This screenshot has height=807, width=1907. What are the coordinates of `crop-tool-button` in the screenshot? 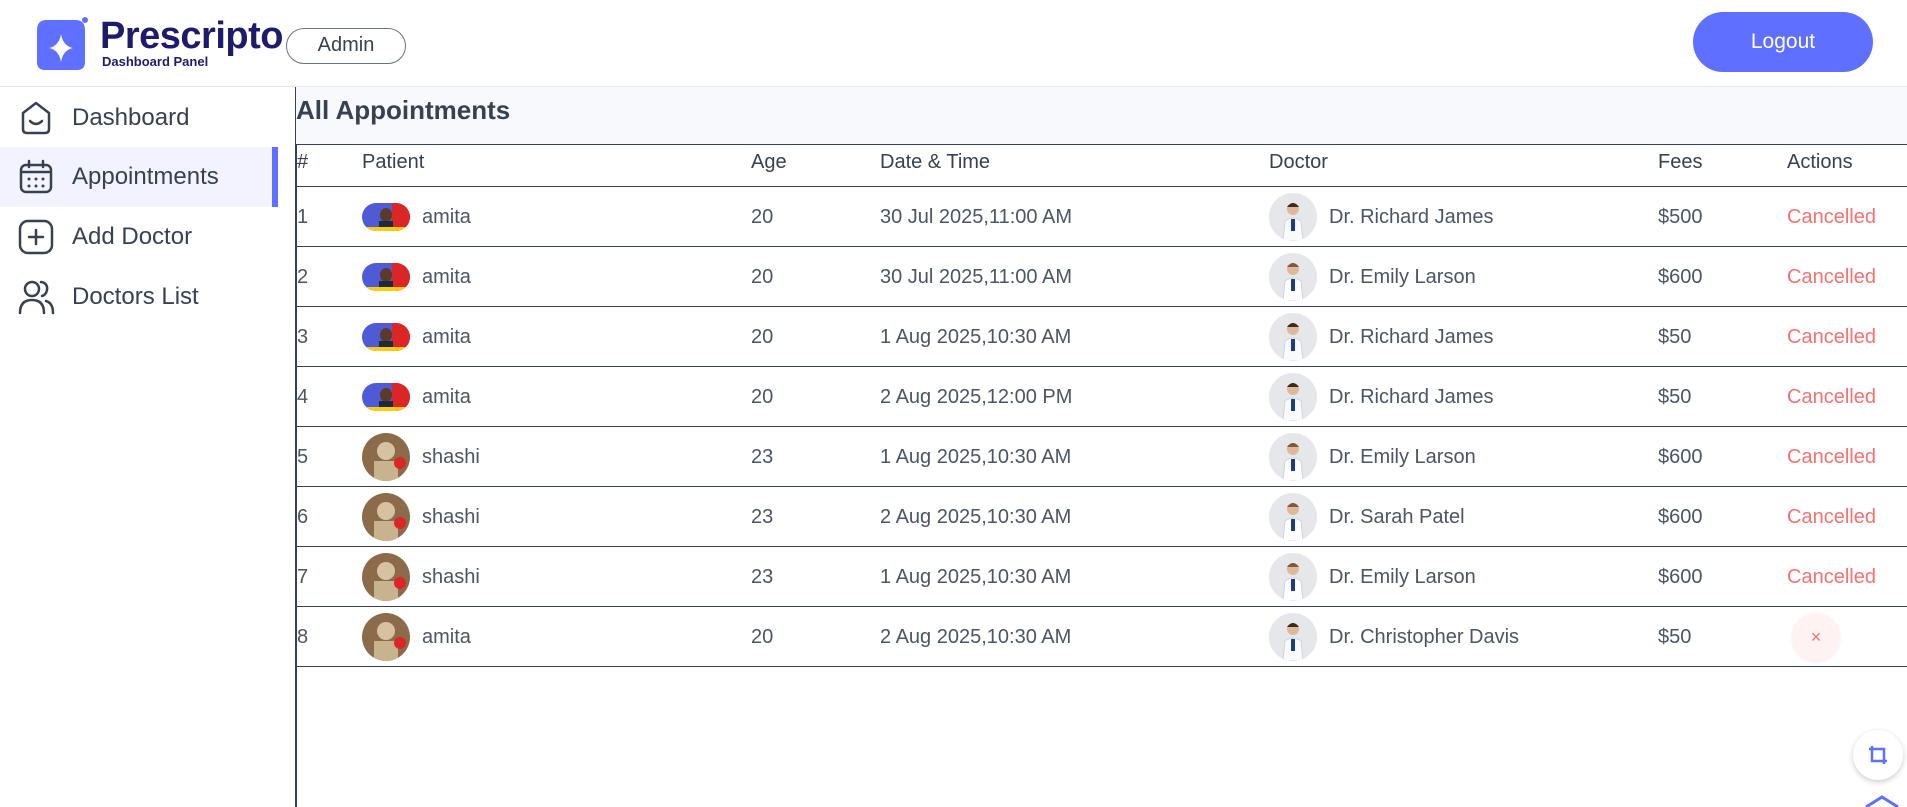 It's located at (1878, 755).